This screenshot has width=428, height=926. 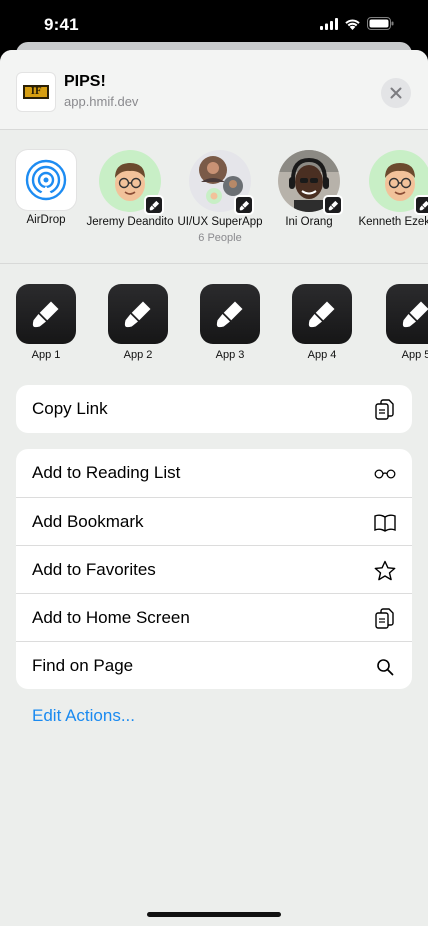 I want to click on cellular-signal-icon, so click(x=329, y=23).